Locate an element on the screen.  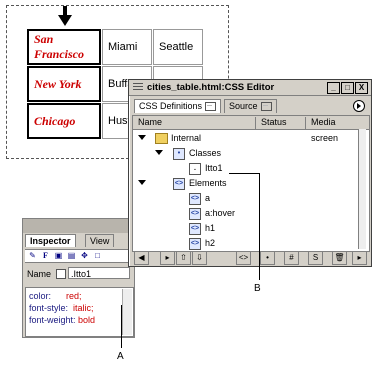
rule-label: h1 is located at coordinates (210, 228).